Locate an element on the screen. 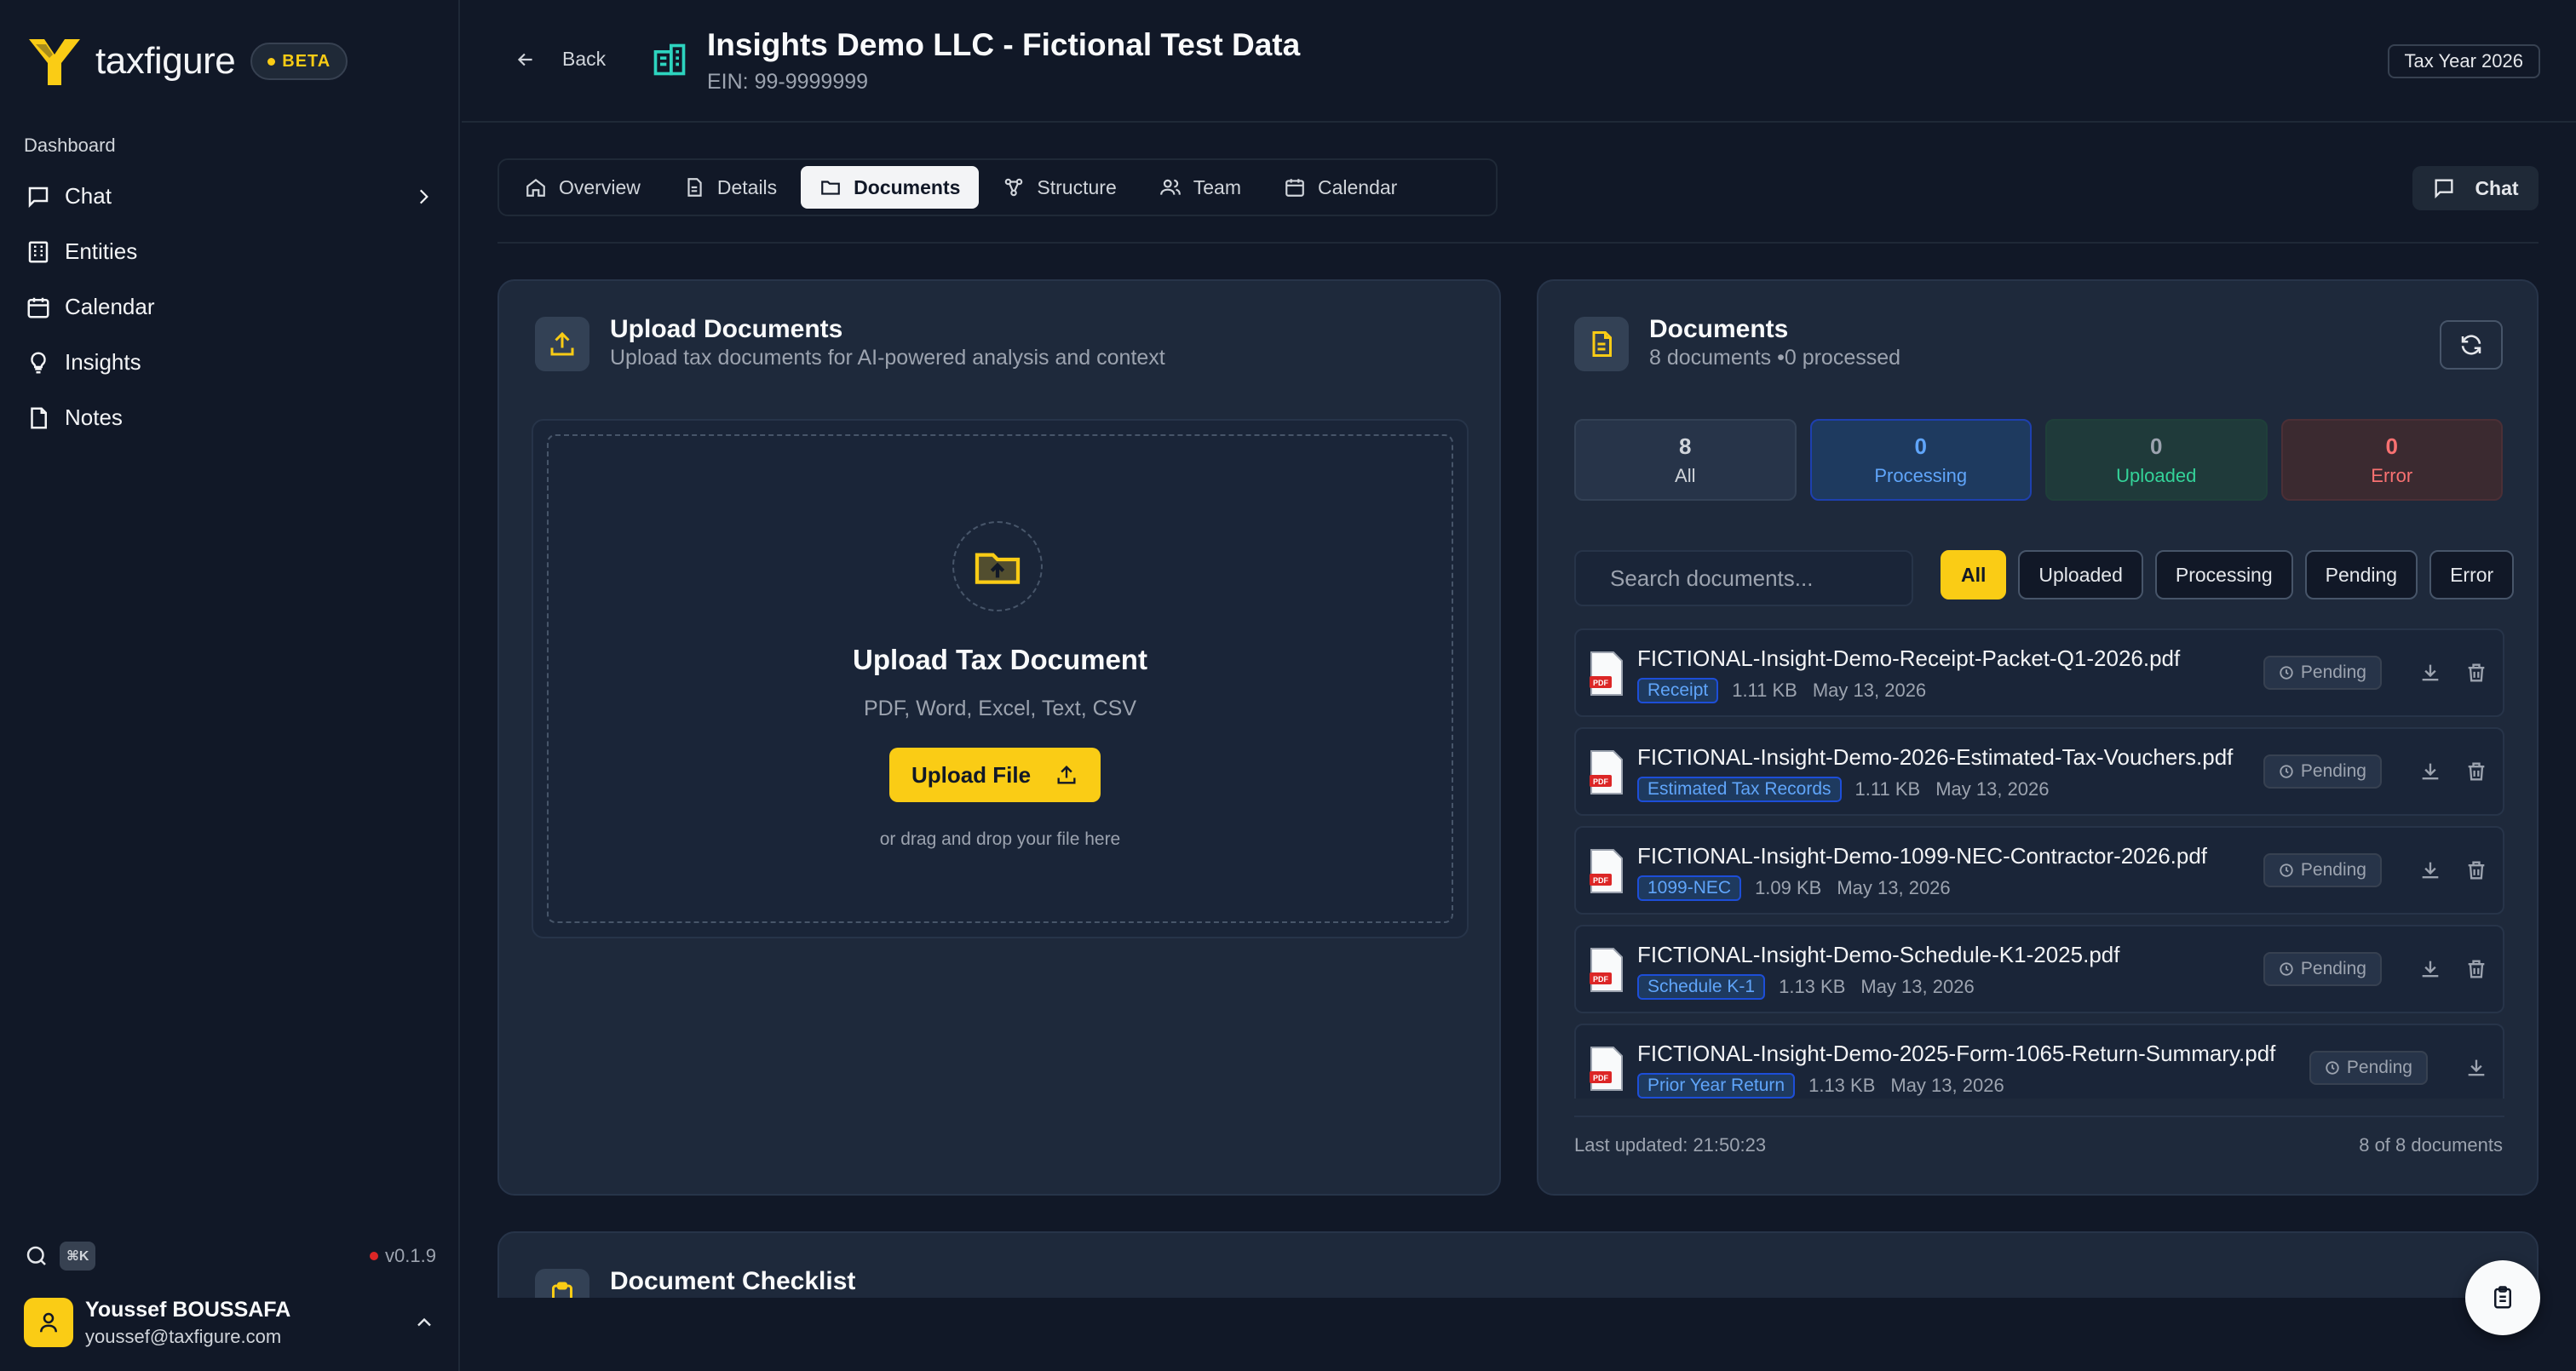 The height and width of the screenshot is (1371, 2576). tab-team: Team is located at coordinates (1200, 187).